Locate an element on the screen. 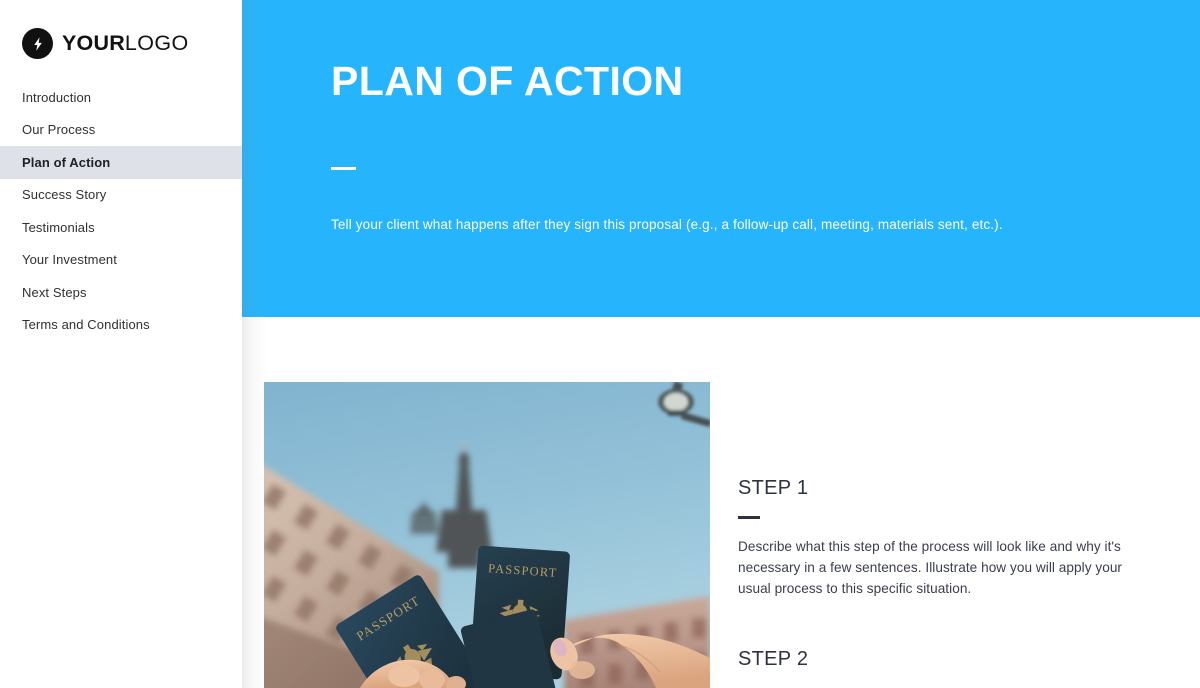 The height and width of the screenshot is (688, 1200). lightning-bolt-icon is located at coordinates (37, 43).